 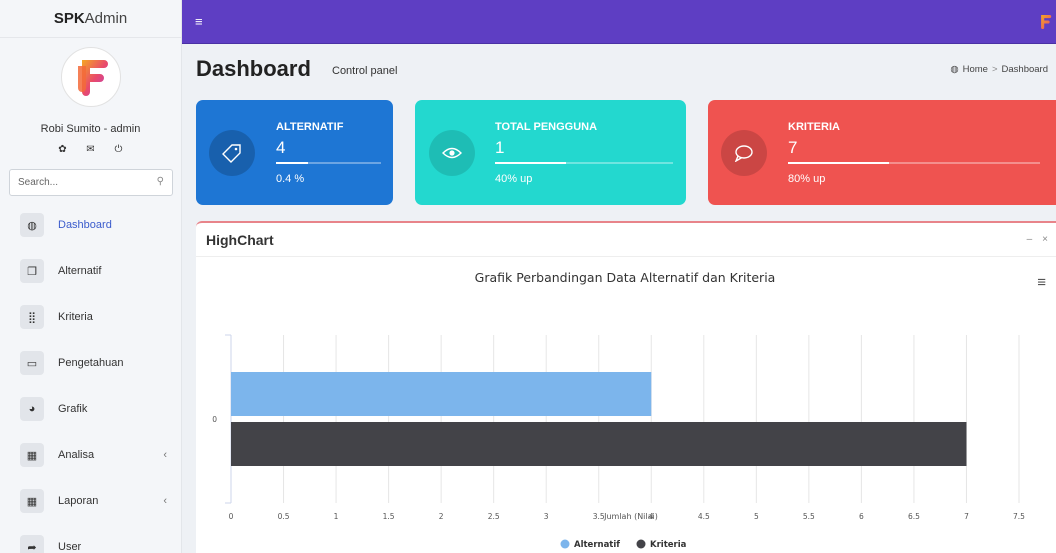 I want to click on gear-icon: ✿, so click(x=63, y=149).